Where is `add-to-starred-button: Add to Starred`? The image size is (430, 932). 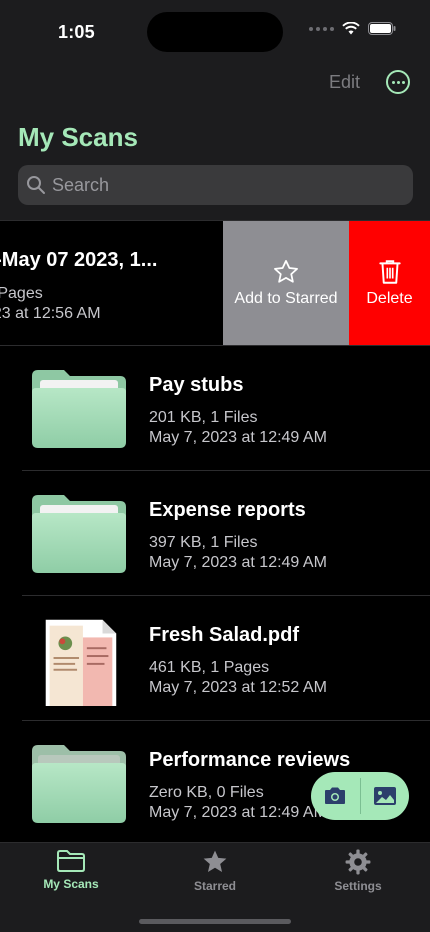 add-to-starred-button: Add to Starred is located at coordinates (286, 283).